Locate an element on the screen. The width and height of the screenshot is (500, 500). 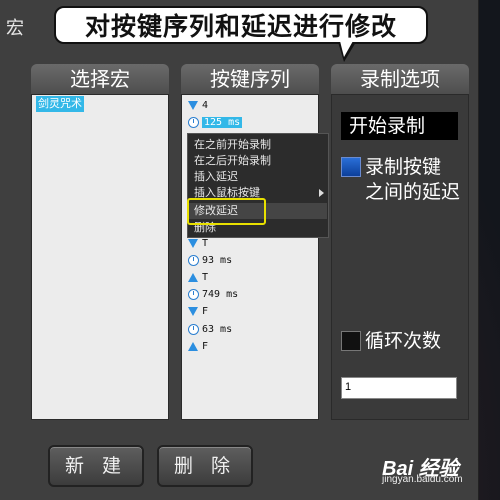
callout-tail-inner is located at coordinates (346, 49).